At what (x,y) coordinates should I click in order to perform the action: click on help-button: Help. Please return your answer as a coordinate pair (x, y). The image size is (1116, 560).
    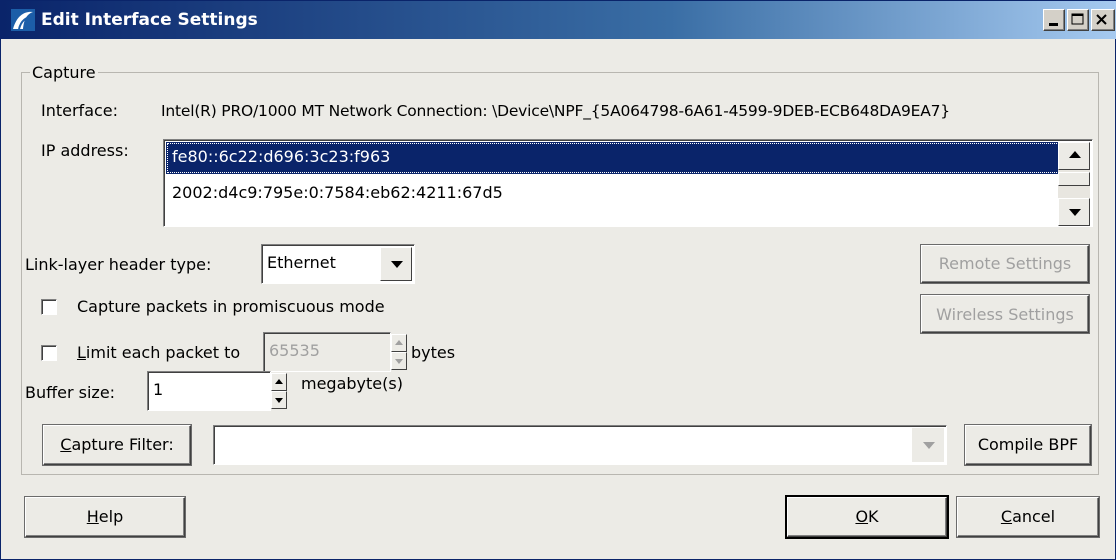
    Looking at the image, I should click on (105, 517).